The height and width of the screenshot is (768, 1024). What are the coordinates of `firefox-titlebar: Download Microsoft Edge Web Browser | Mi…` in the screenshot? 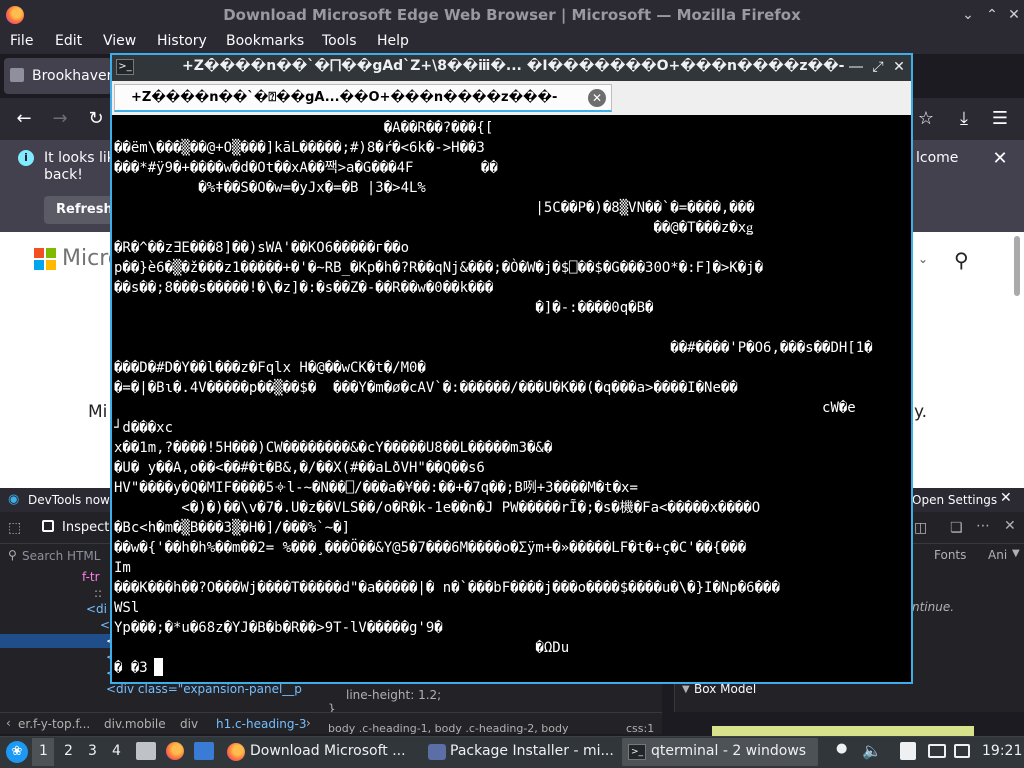 It's located at (512, 15).